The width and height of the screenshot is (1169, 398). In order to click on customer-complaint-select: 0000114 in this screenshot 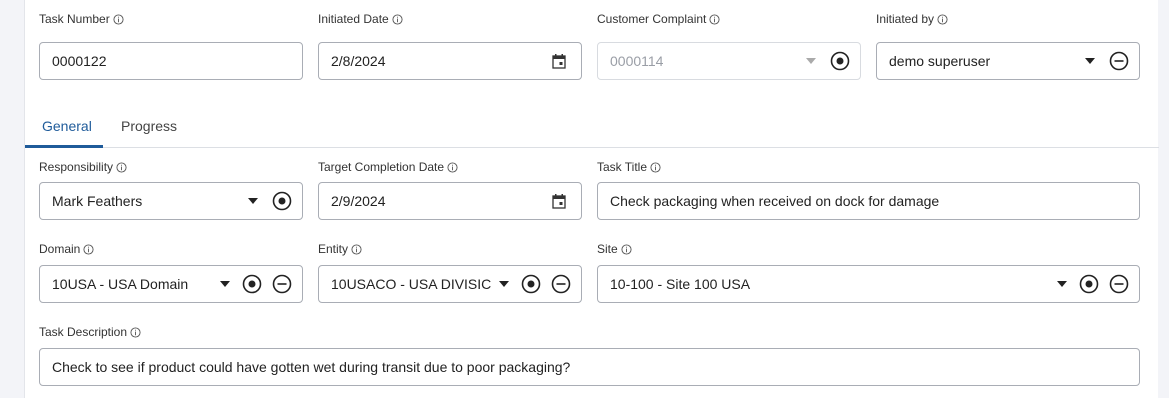, I will do `click(729, 61)`.